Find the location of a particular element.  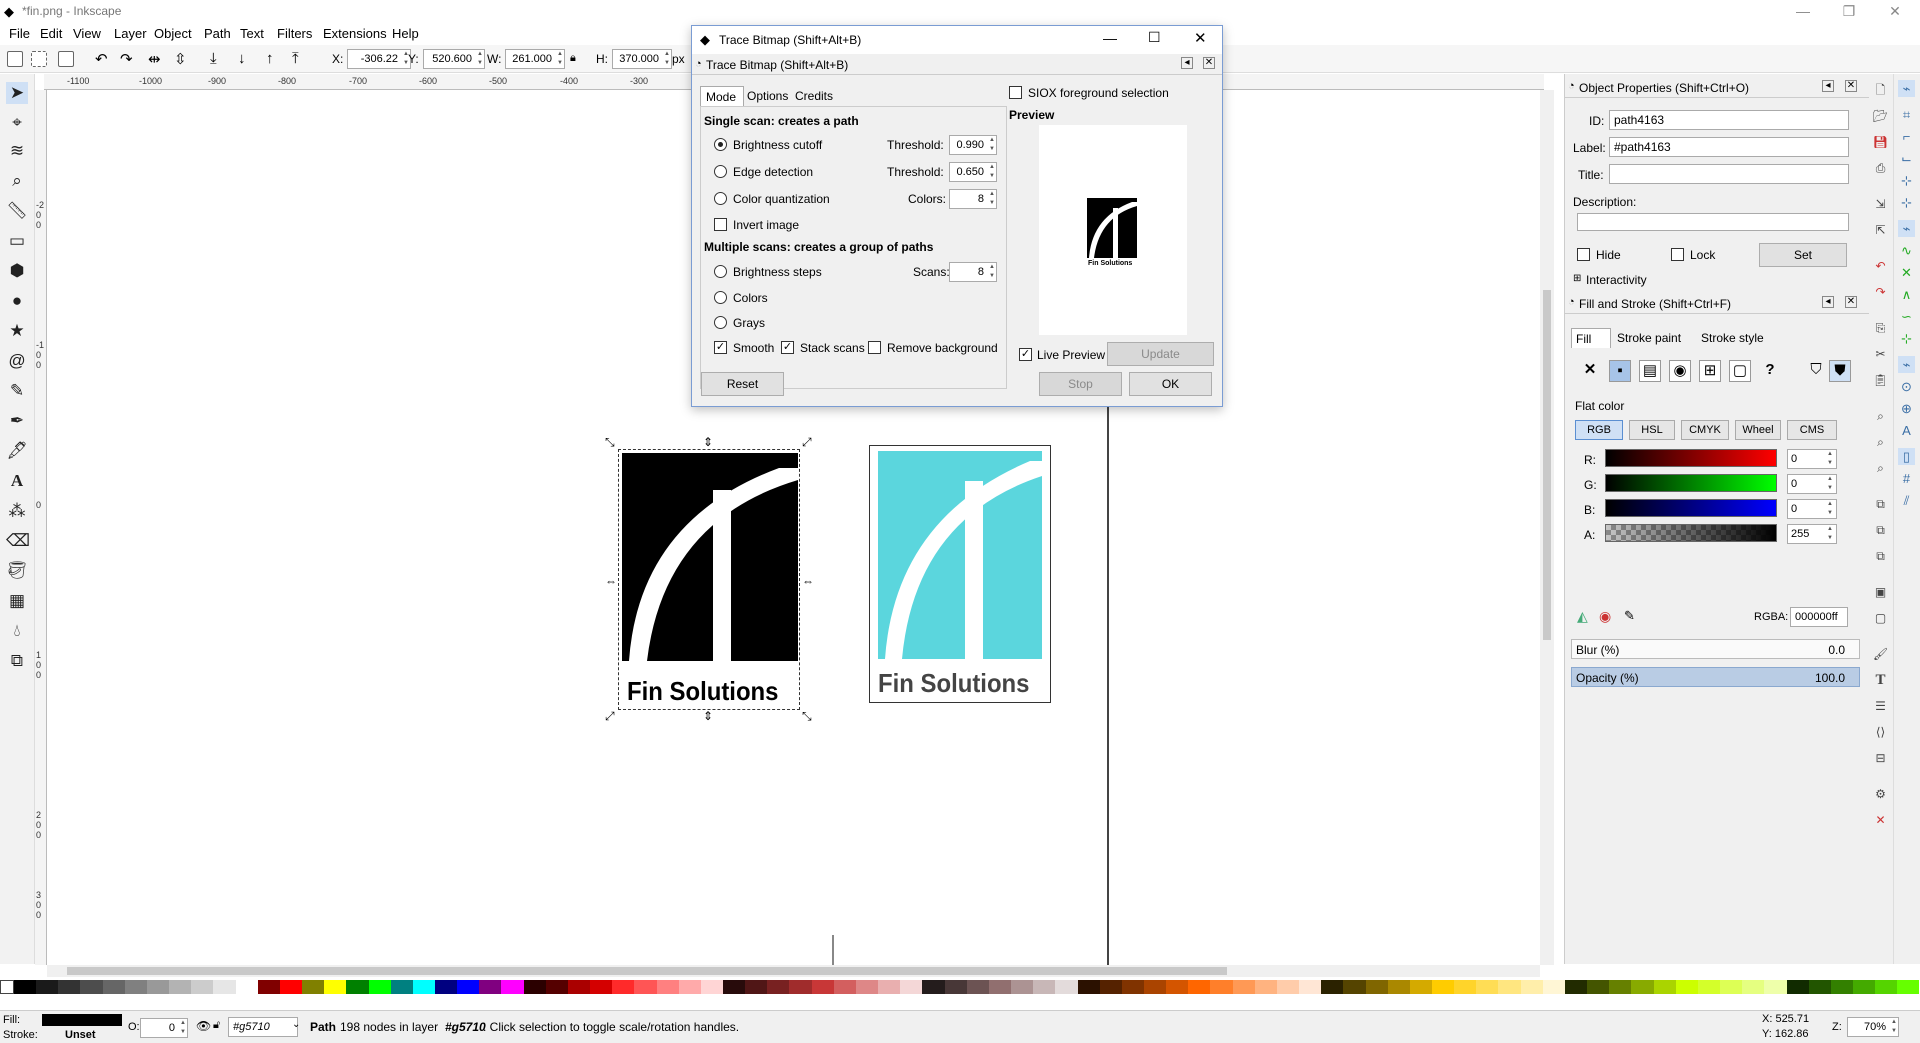

align-distribute-icon: ⊟ is located at coordinates (1880, 758).